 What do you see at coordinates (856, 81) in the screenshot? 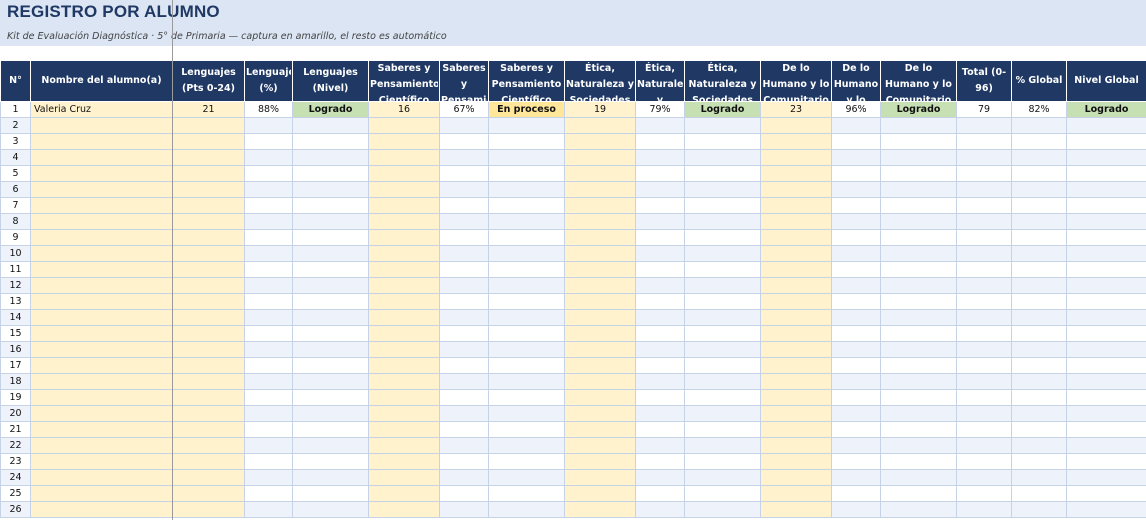
I see `column-header: De lo Humano y lo` at bounding box center [856, 81].